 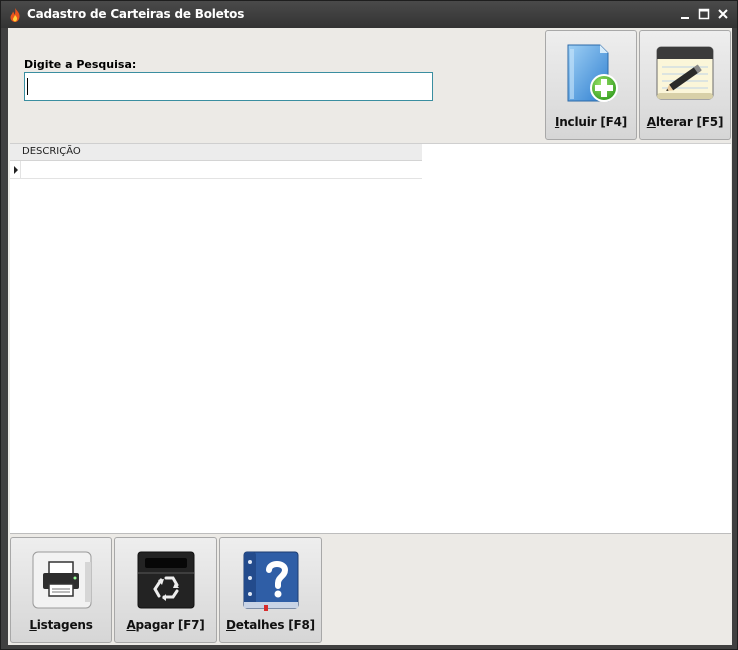 What do you see at coordinates (165, 625) in the screenshot?
I see `delete-button-label: Apagar [F7]` at bounding box center [165, 625].